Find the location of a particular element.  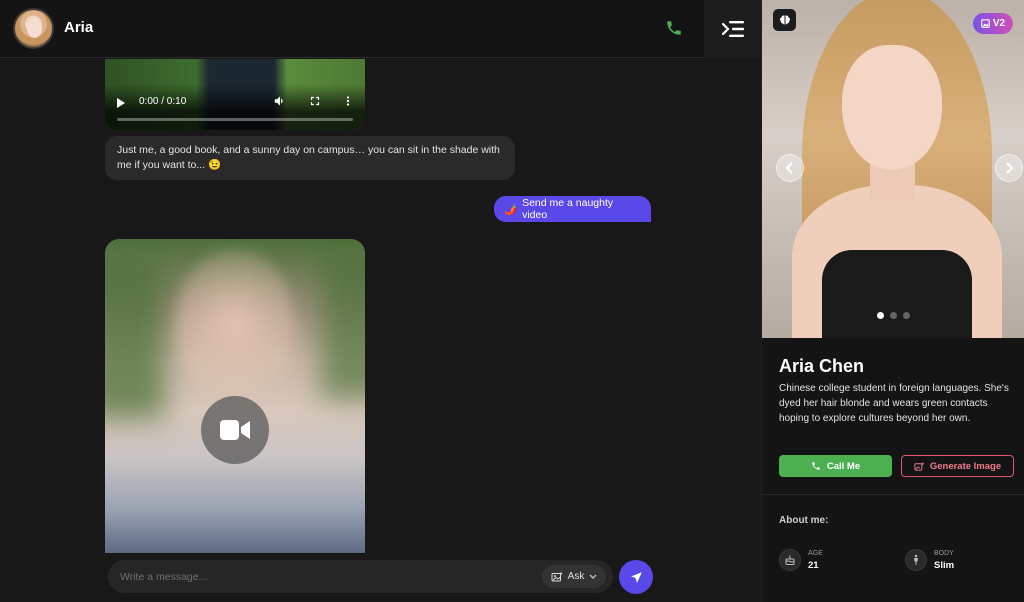

generate-image-button: Generate Image is located at coordinates (957, 466).